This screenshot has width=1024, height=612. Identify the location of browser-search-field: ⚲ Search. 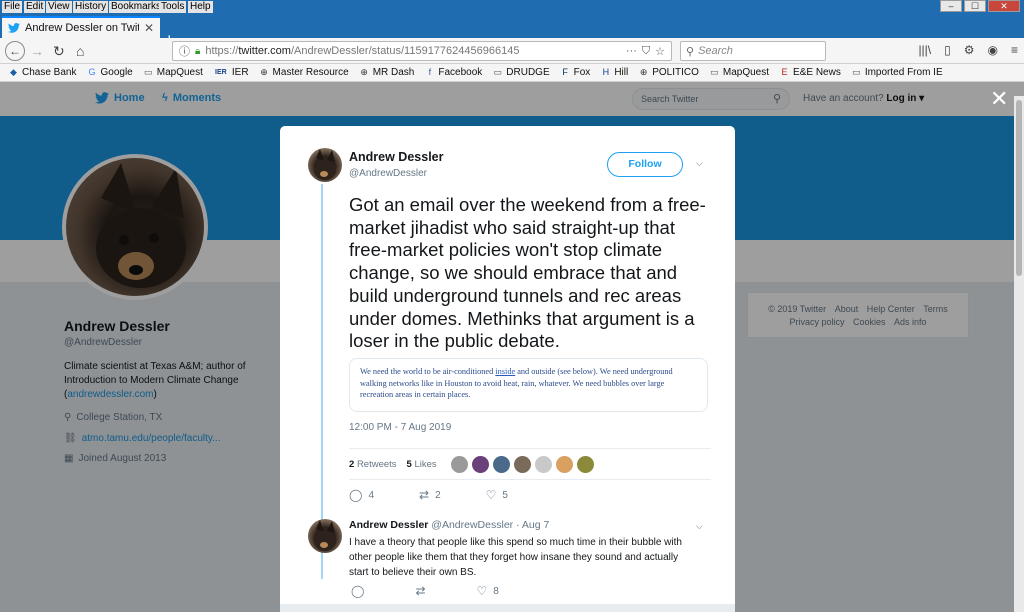
(753, 51).